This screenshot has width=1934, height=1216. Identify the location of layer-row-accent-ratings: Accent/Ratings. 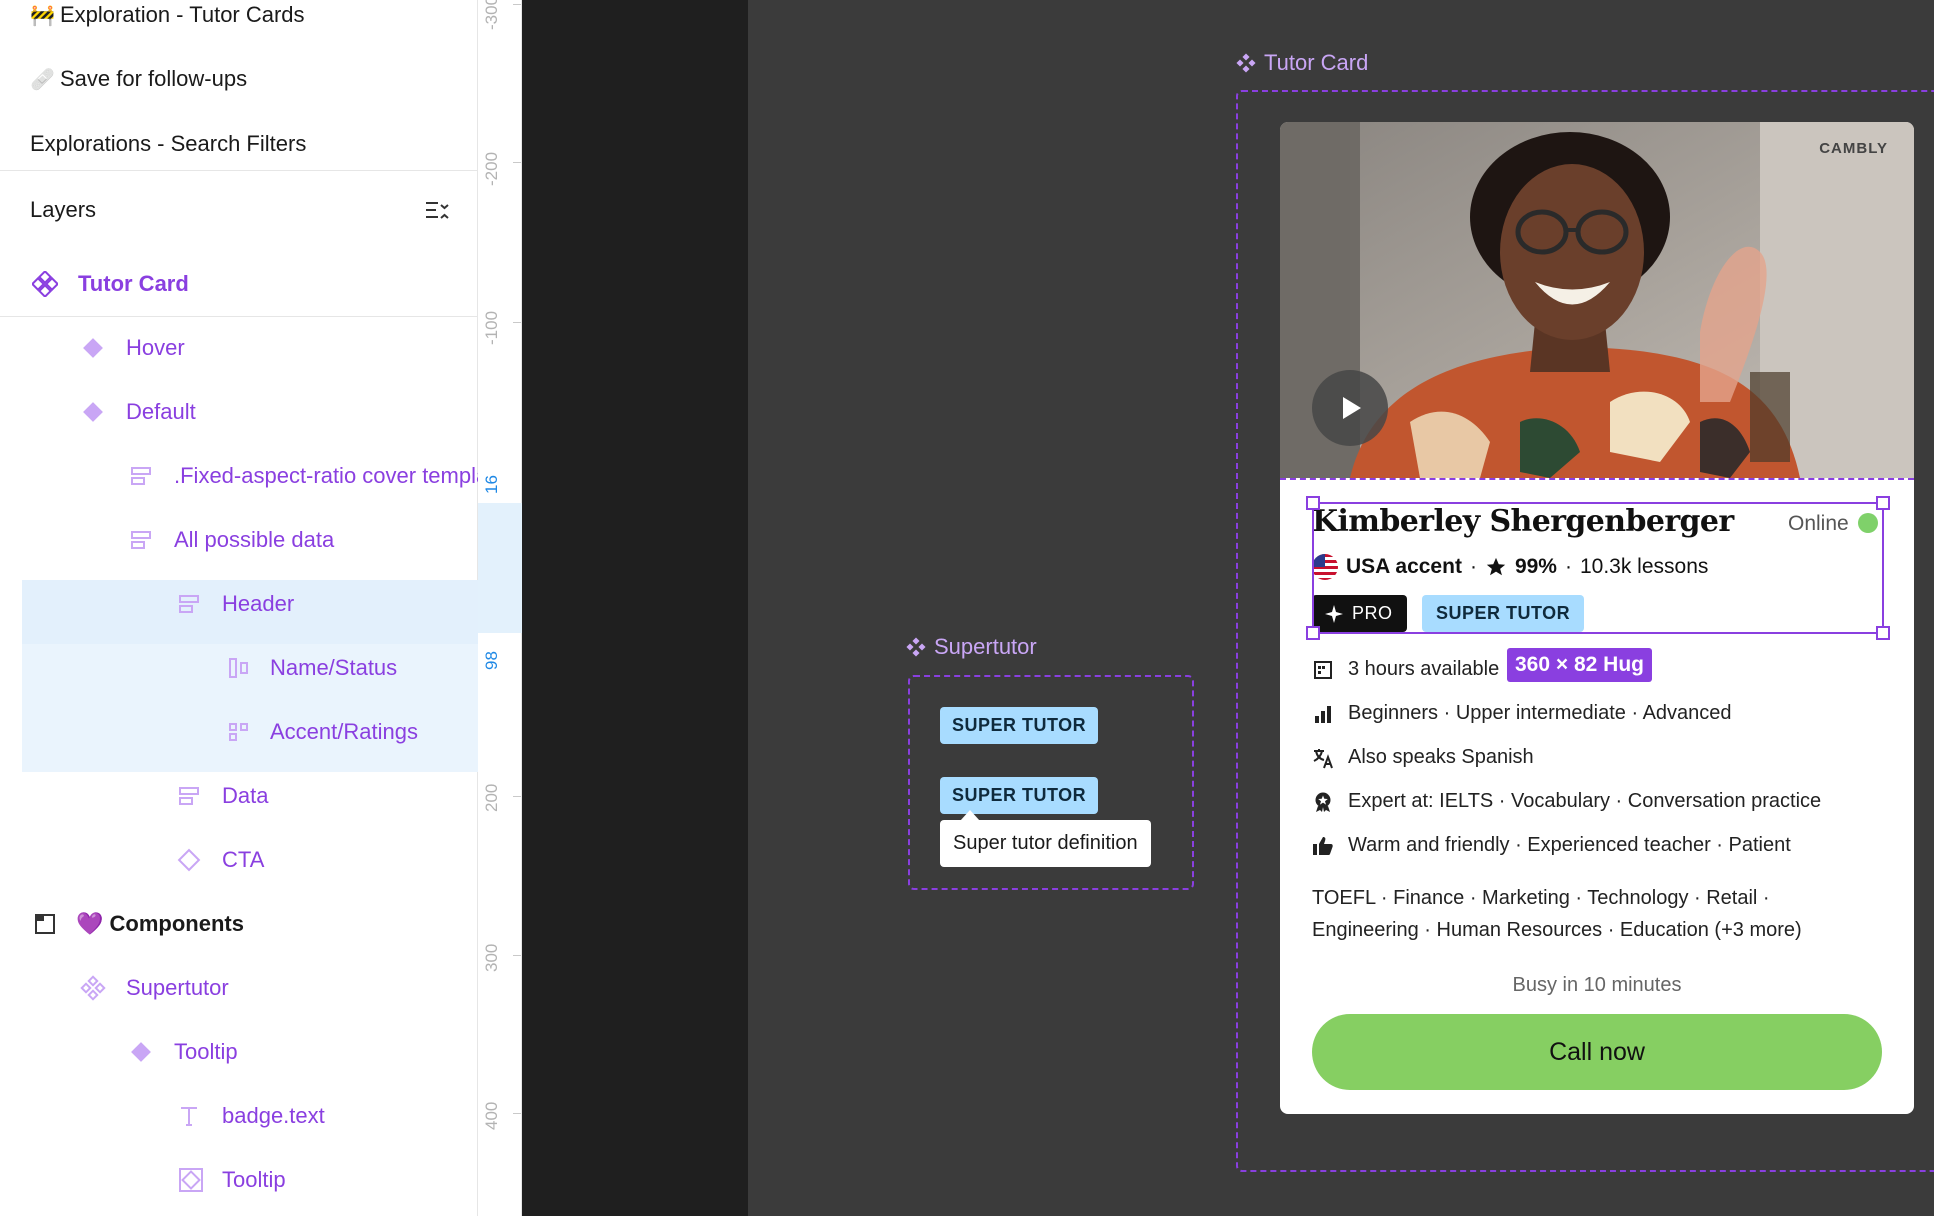
(239, 732).